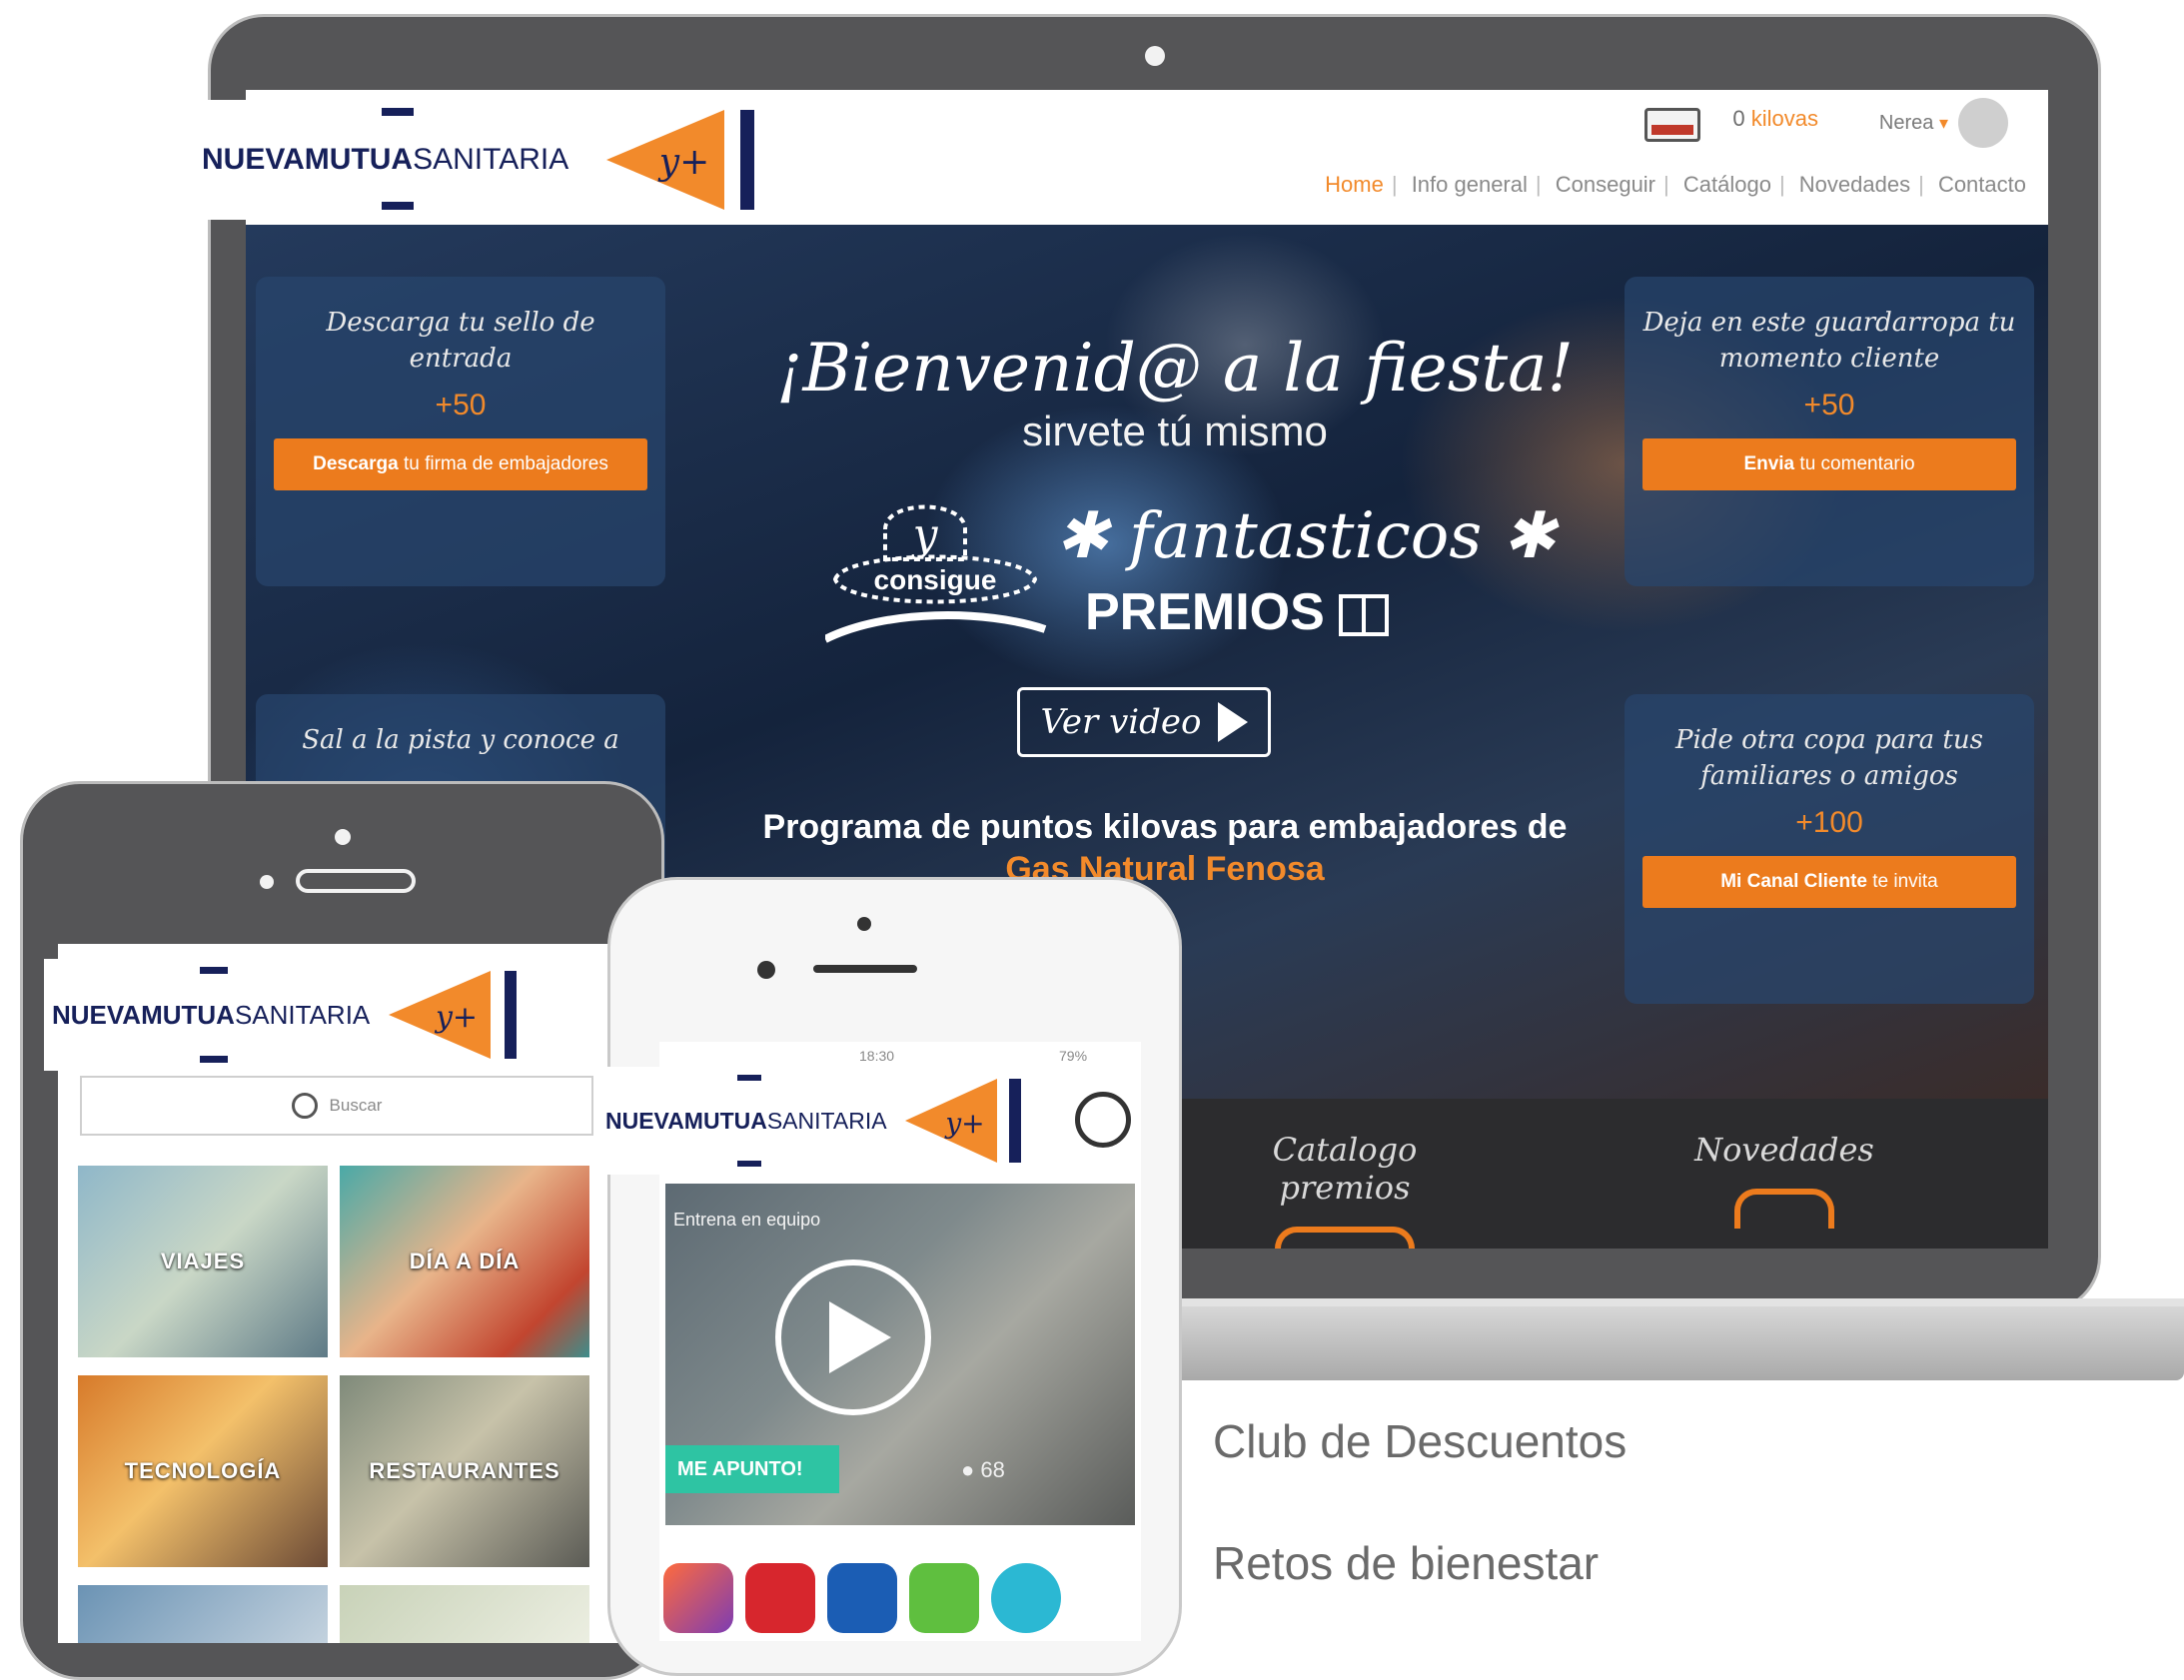 The image size is (2184, 1680). Describe the element at coordinates (1775, 118) in the screenshot. I see `points-balance: 0 kilovas` at that location.